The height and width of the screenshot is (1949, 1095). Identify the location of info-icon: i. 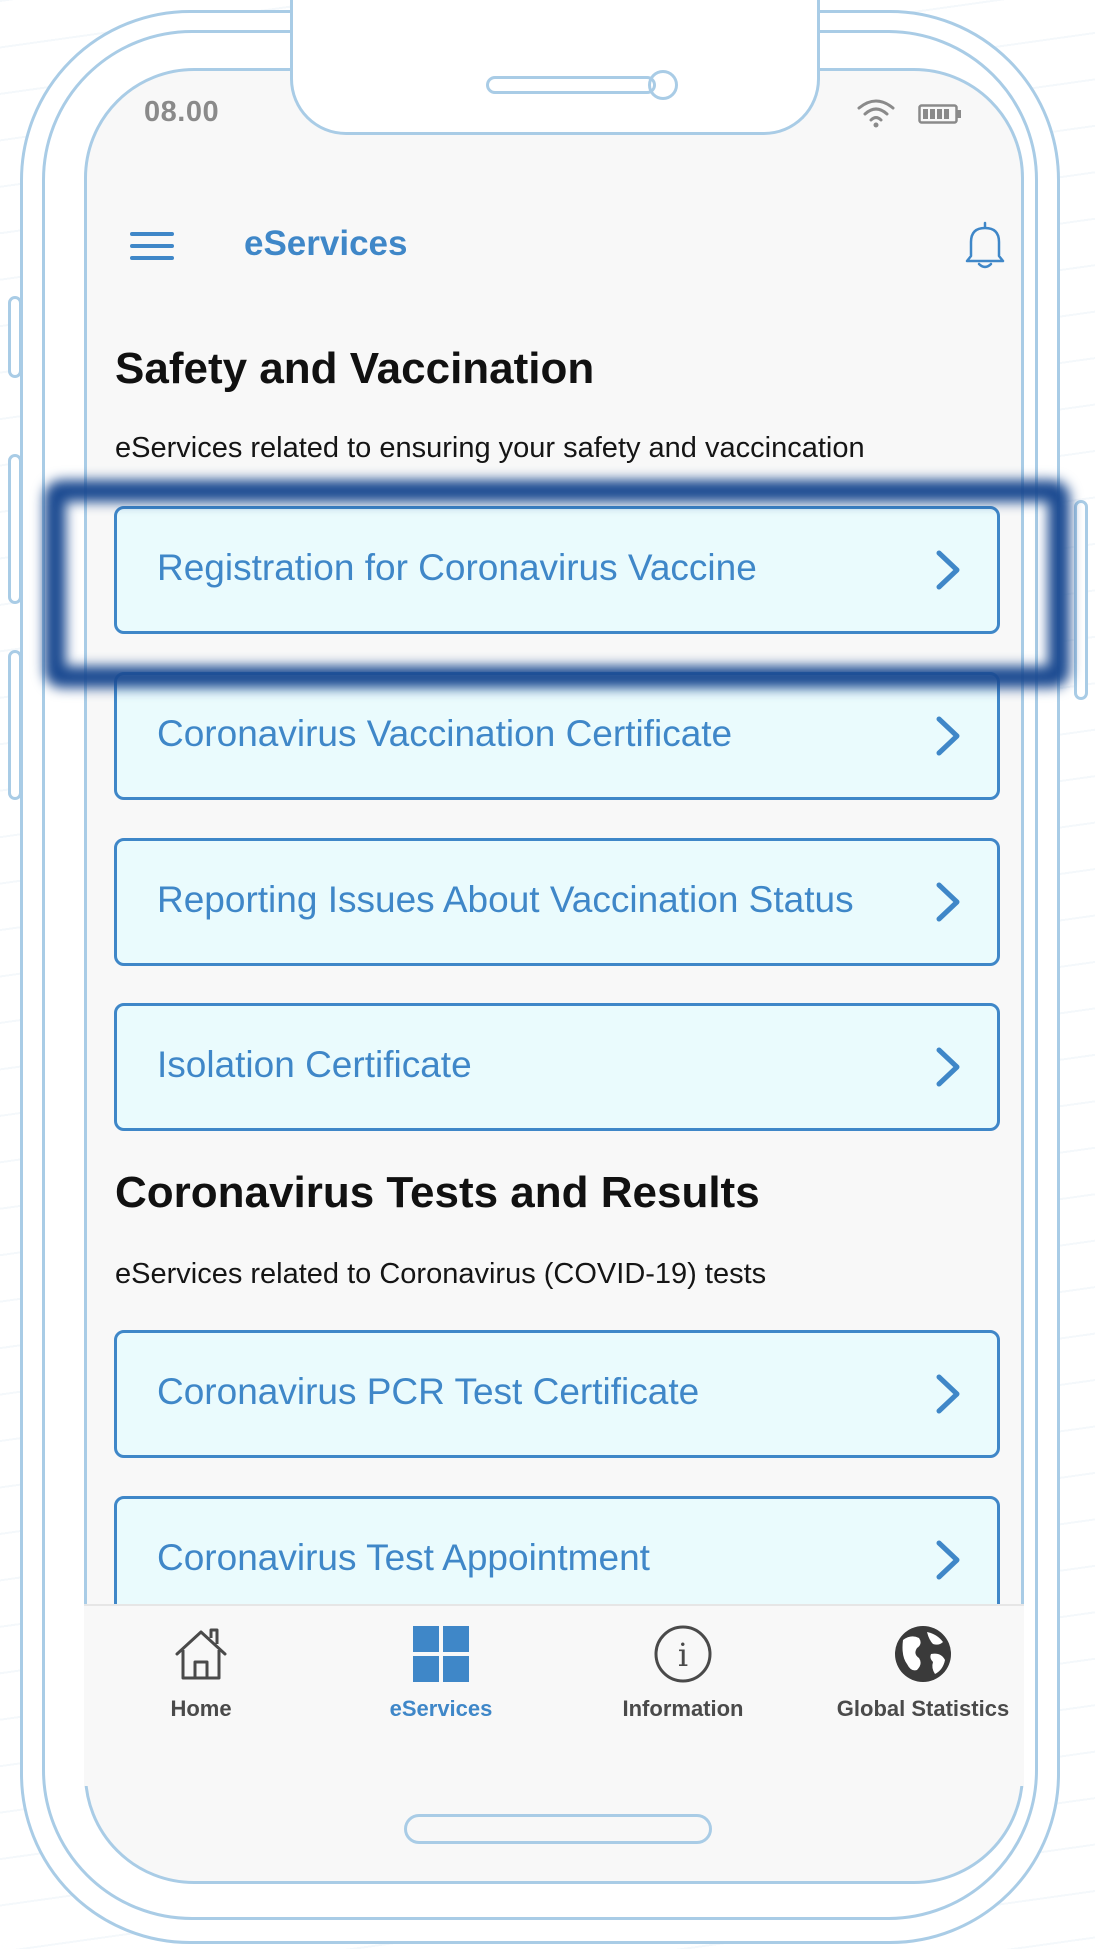
(683, 1654).